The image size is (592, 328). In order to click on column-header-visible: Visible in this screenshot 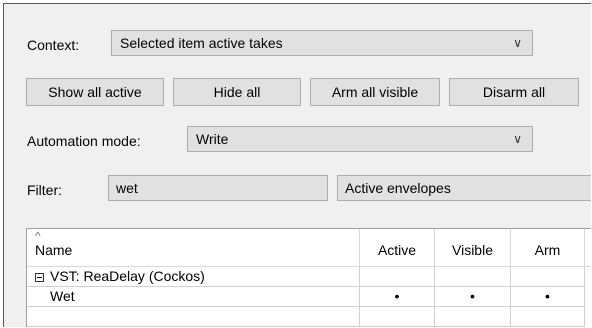, I will do `click(473, 248)`.